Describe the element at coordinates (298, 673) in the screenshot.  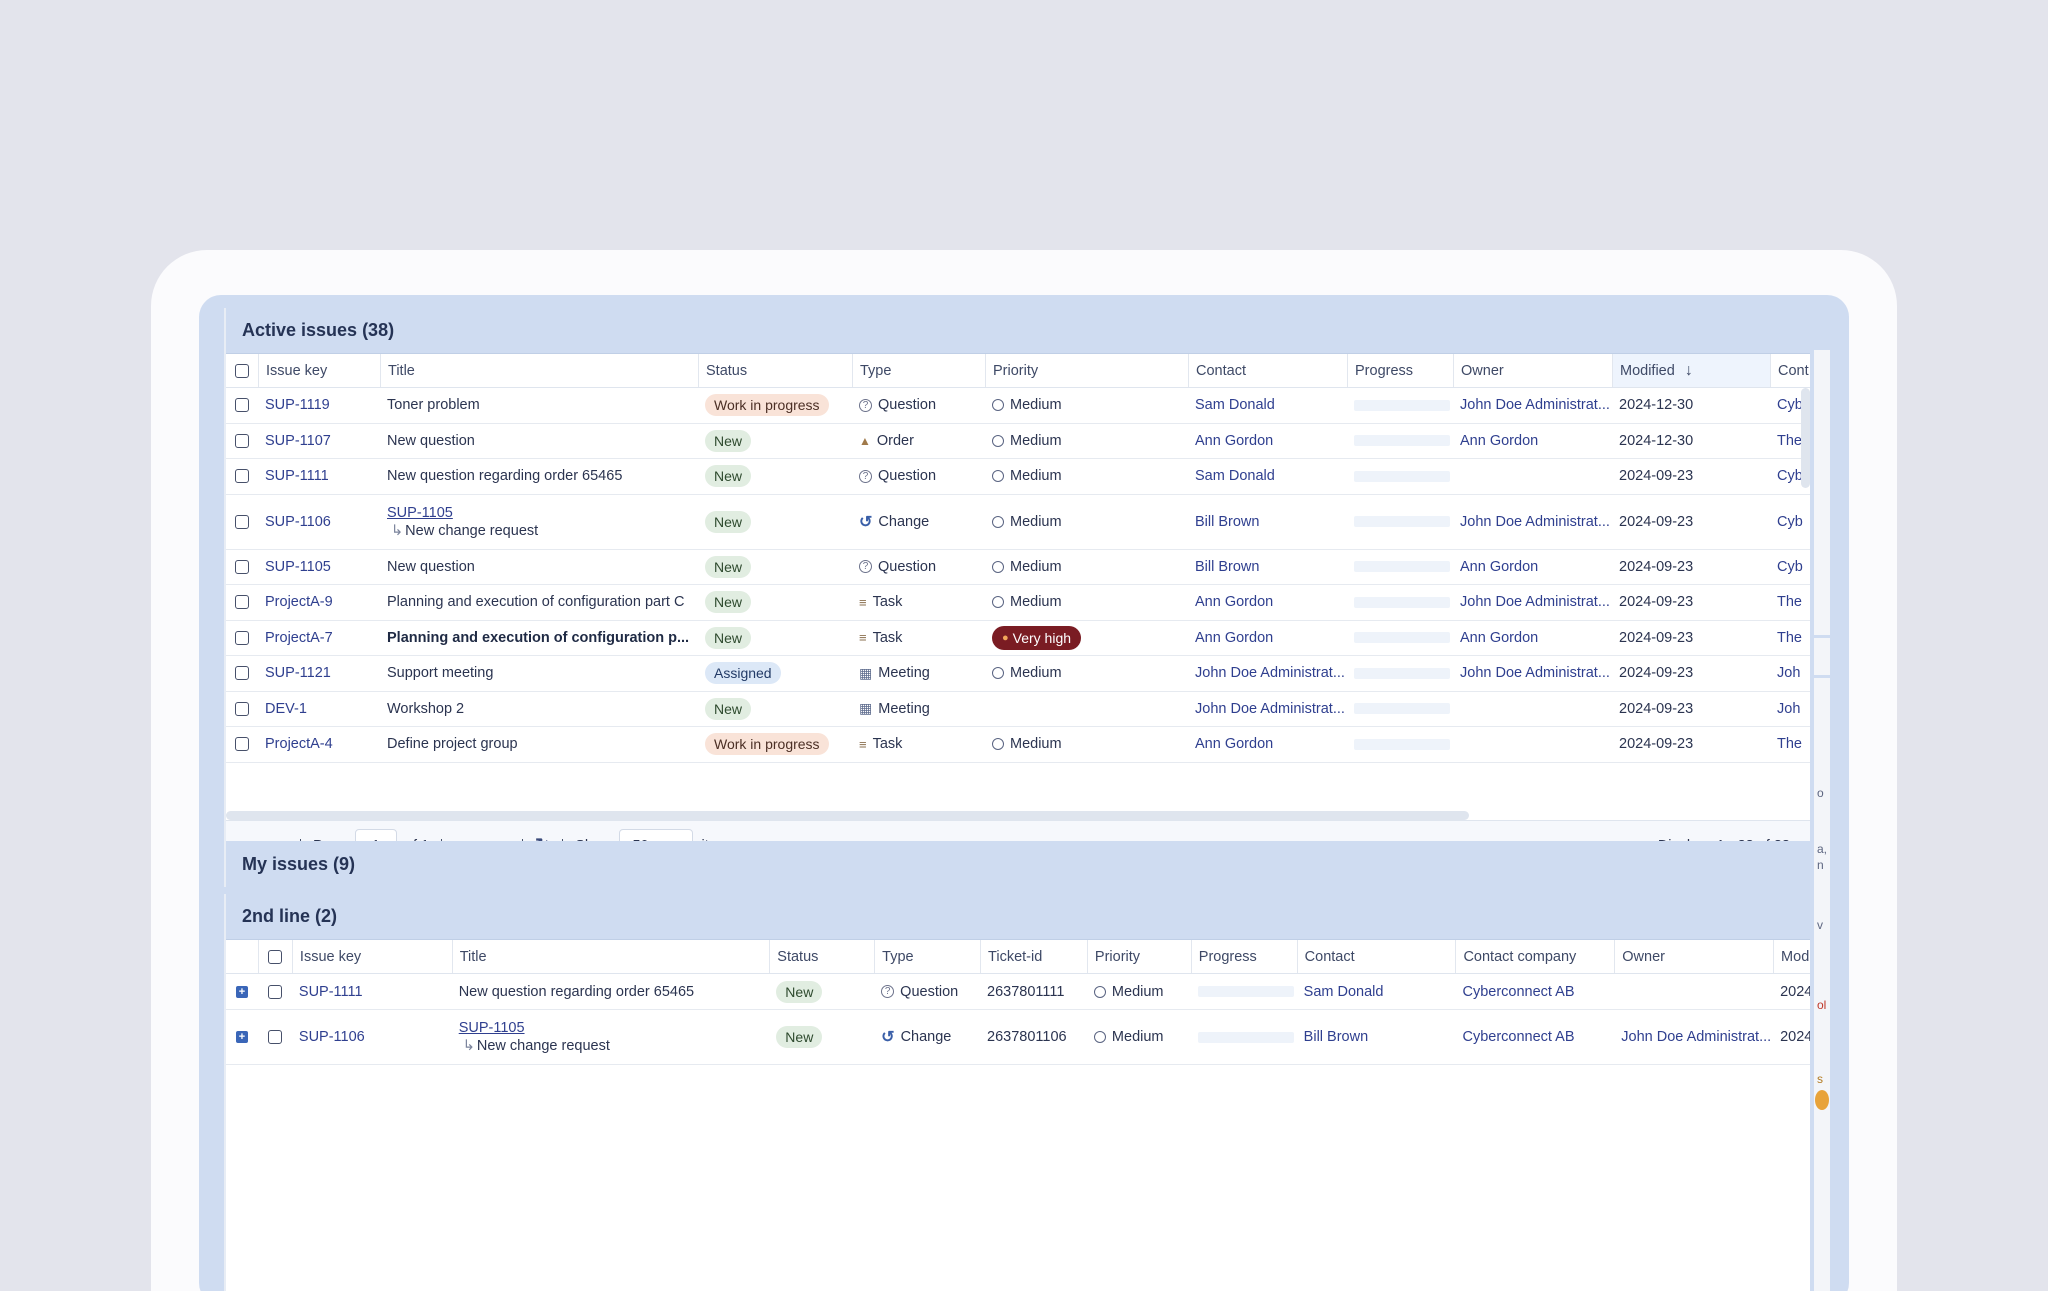
I see `issue-key-link: SUP-1121` at that location.